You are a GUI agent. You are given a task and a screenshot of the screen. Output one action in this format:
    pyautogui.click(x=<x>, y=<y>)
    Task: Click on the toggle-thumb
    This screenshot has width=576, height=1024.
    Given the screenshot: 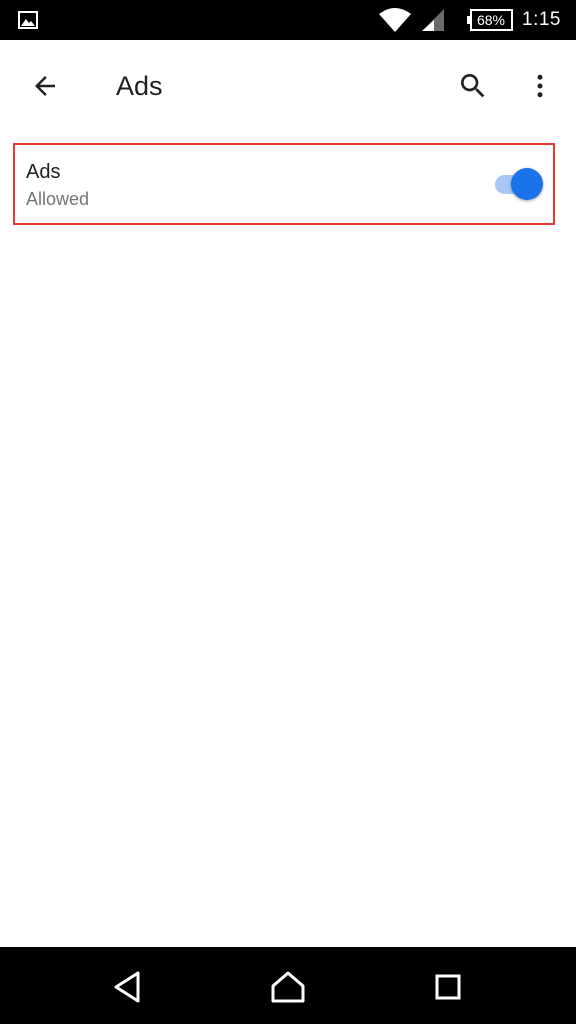 What is the action you would take?
    pyautogui.click(x=527, y=184)
    